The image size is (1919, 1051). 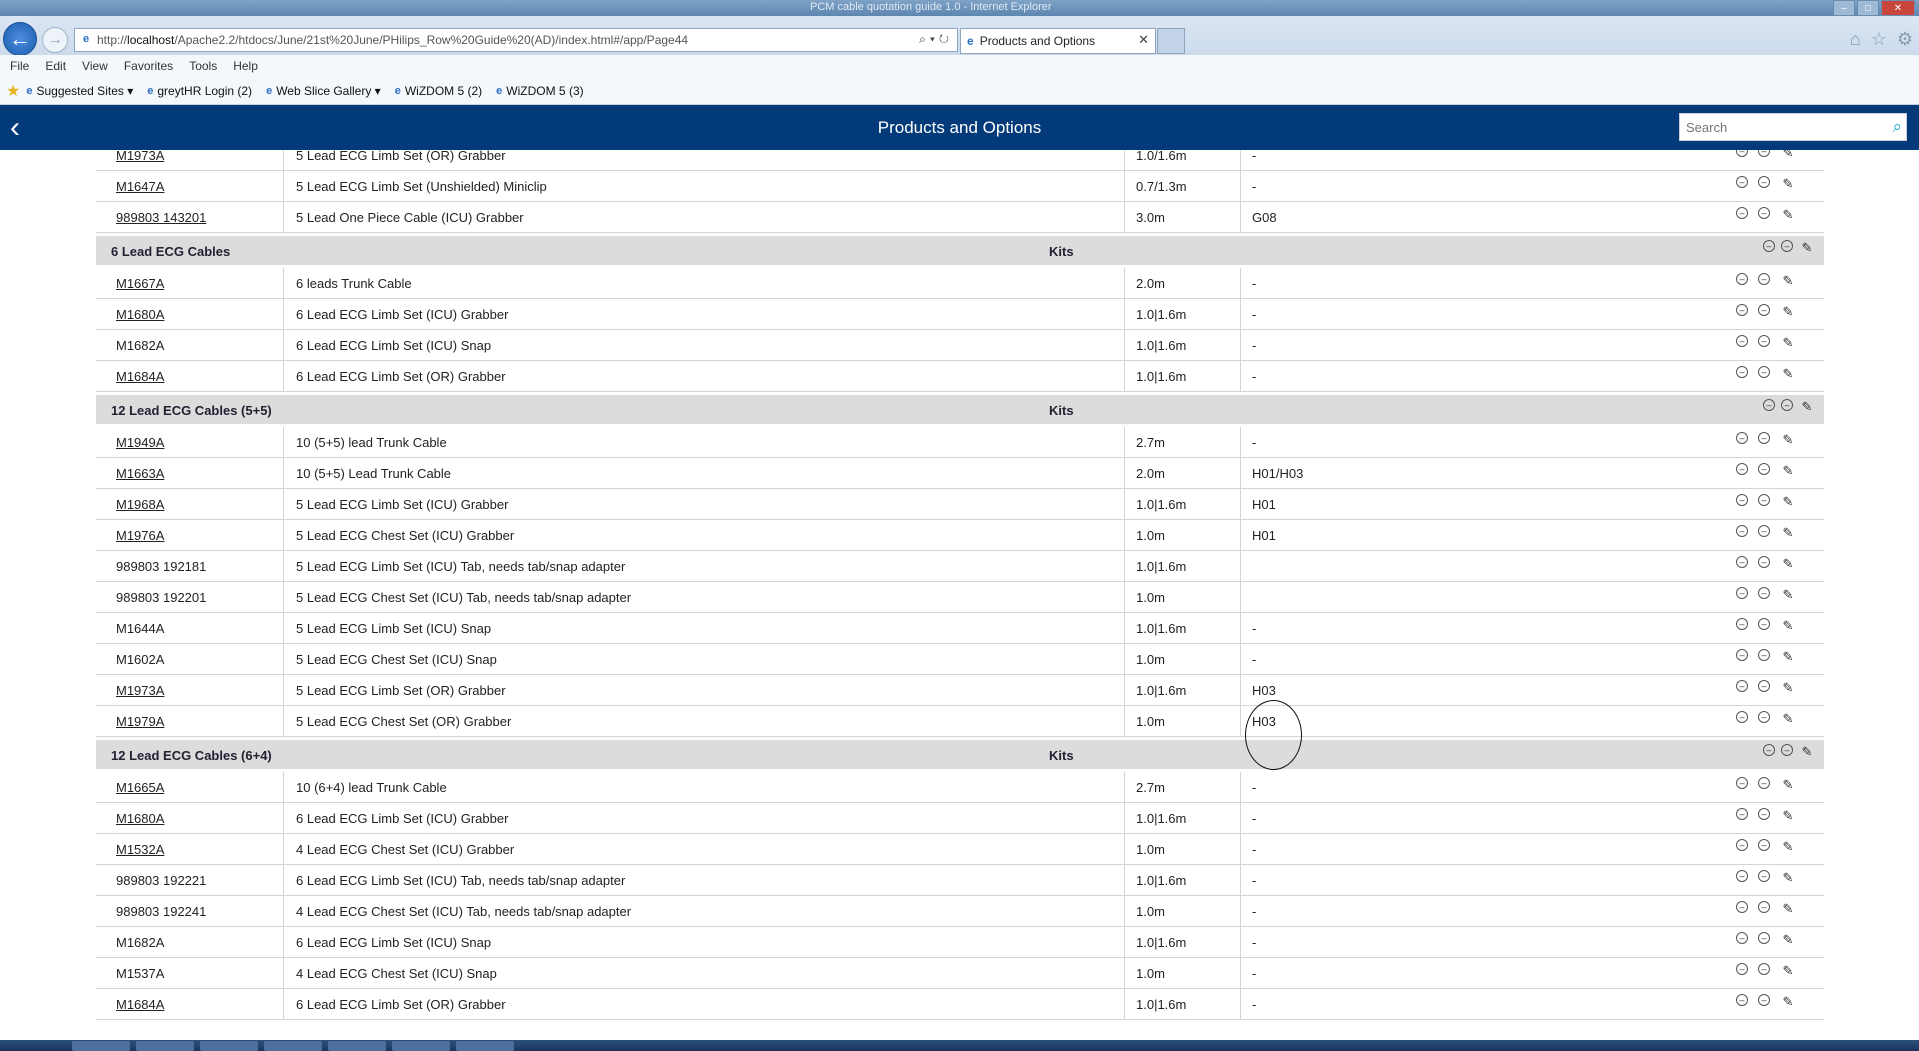 I want to click on menu-tools: Tools, so click(x=203, y=66).